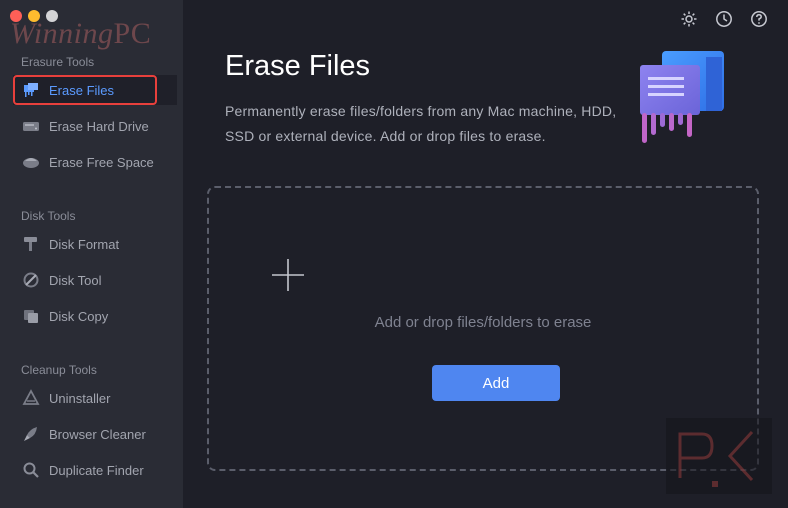 This screenshot has width=788, height=508. What do you see at coordinates (31, 244) in the screenshot?
I see `disk-format-icon` at bounding box center [31, 244].